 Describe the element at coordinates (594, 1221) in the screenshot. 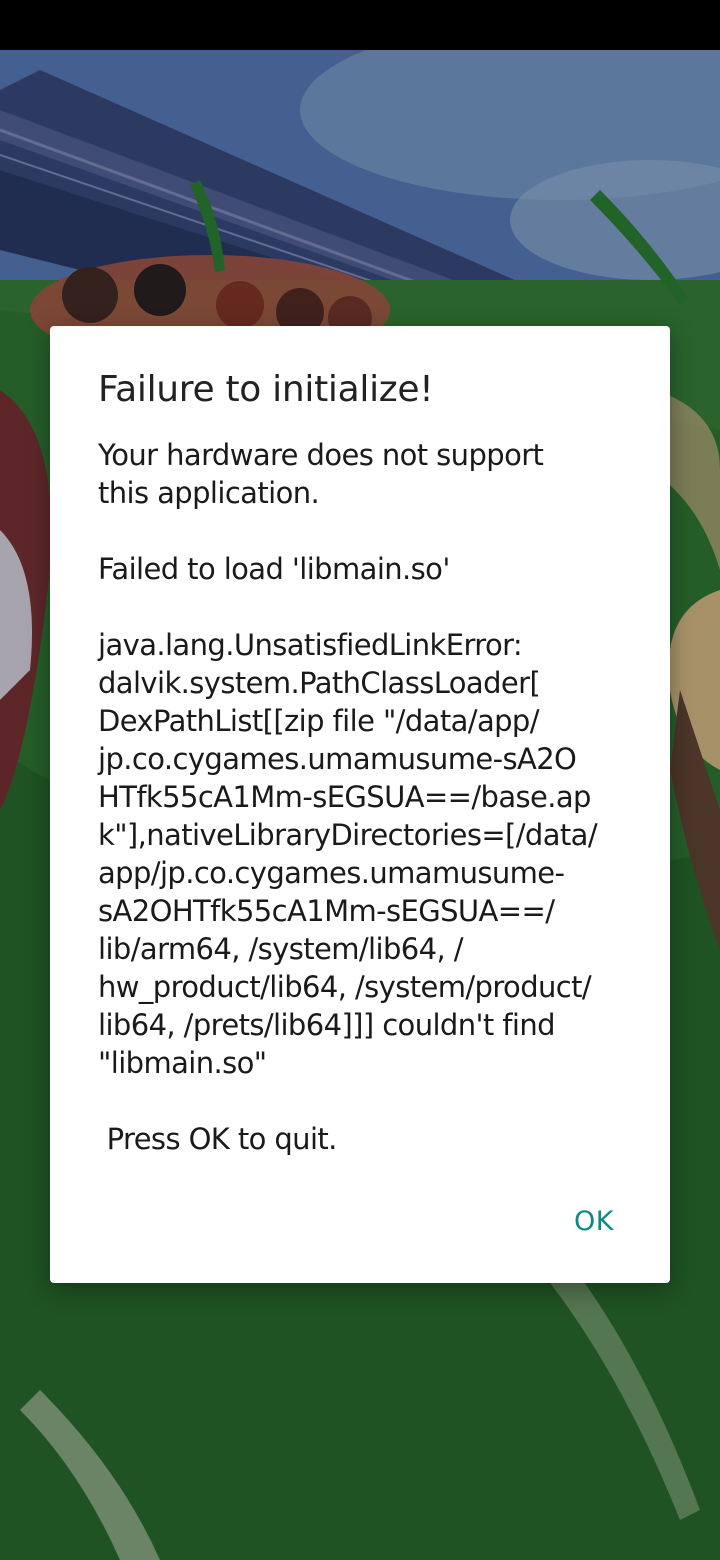

I see `ok-button: OK` at that location.